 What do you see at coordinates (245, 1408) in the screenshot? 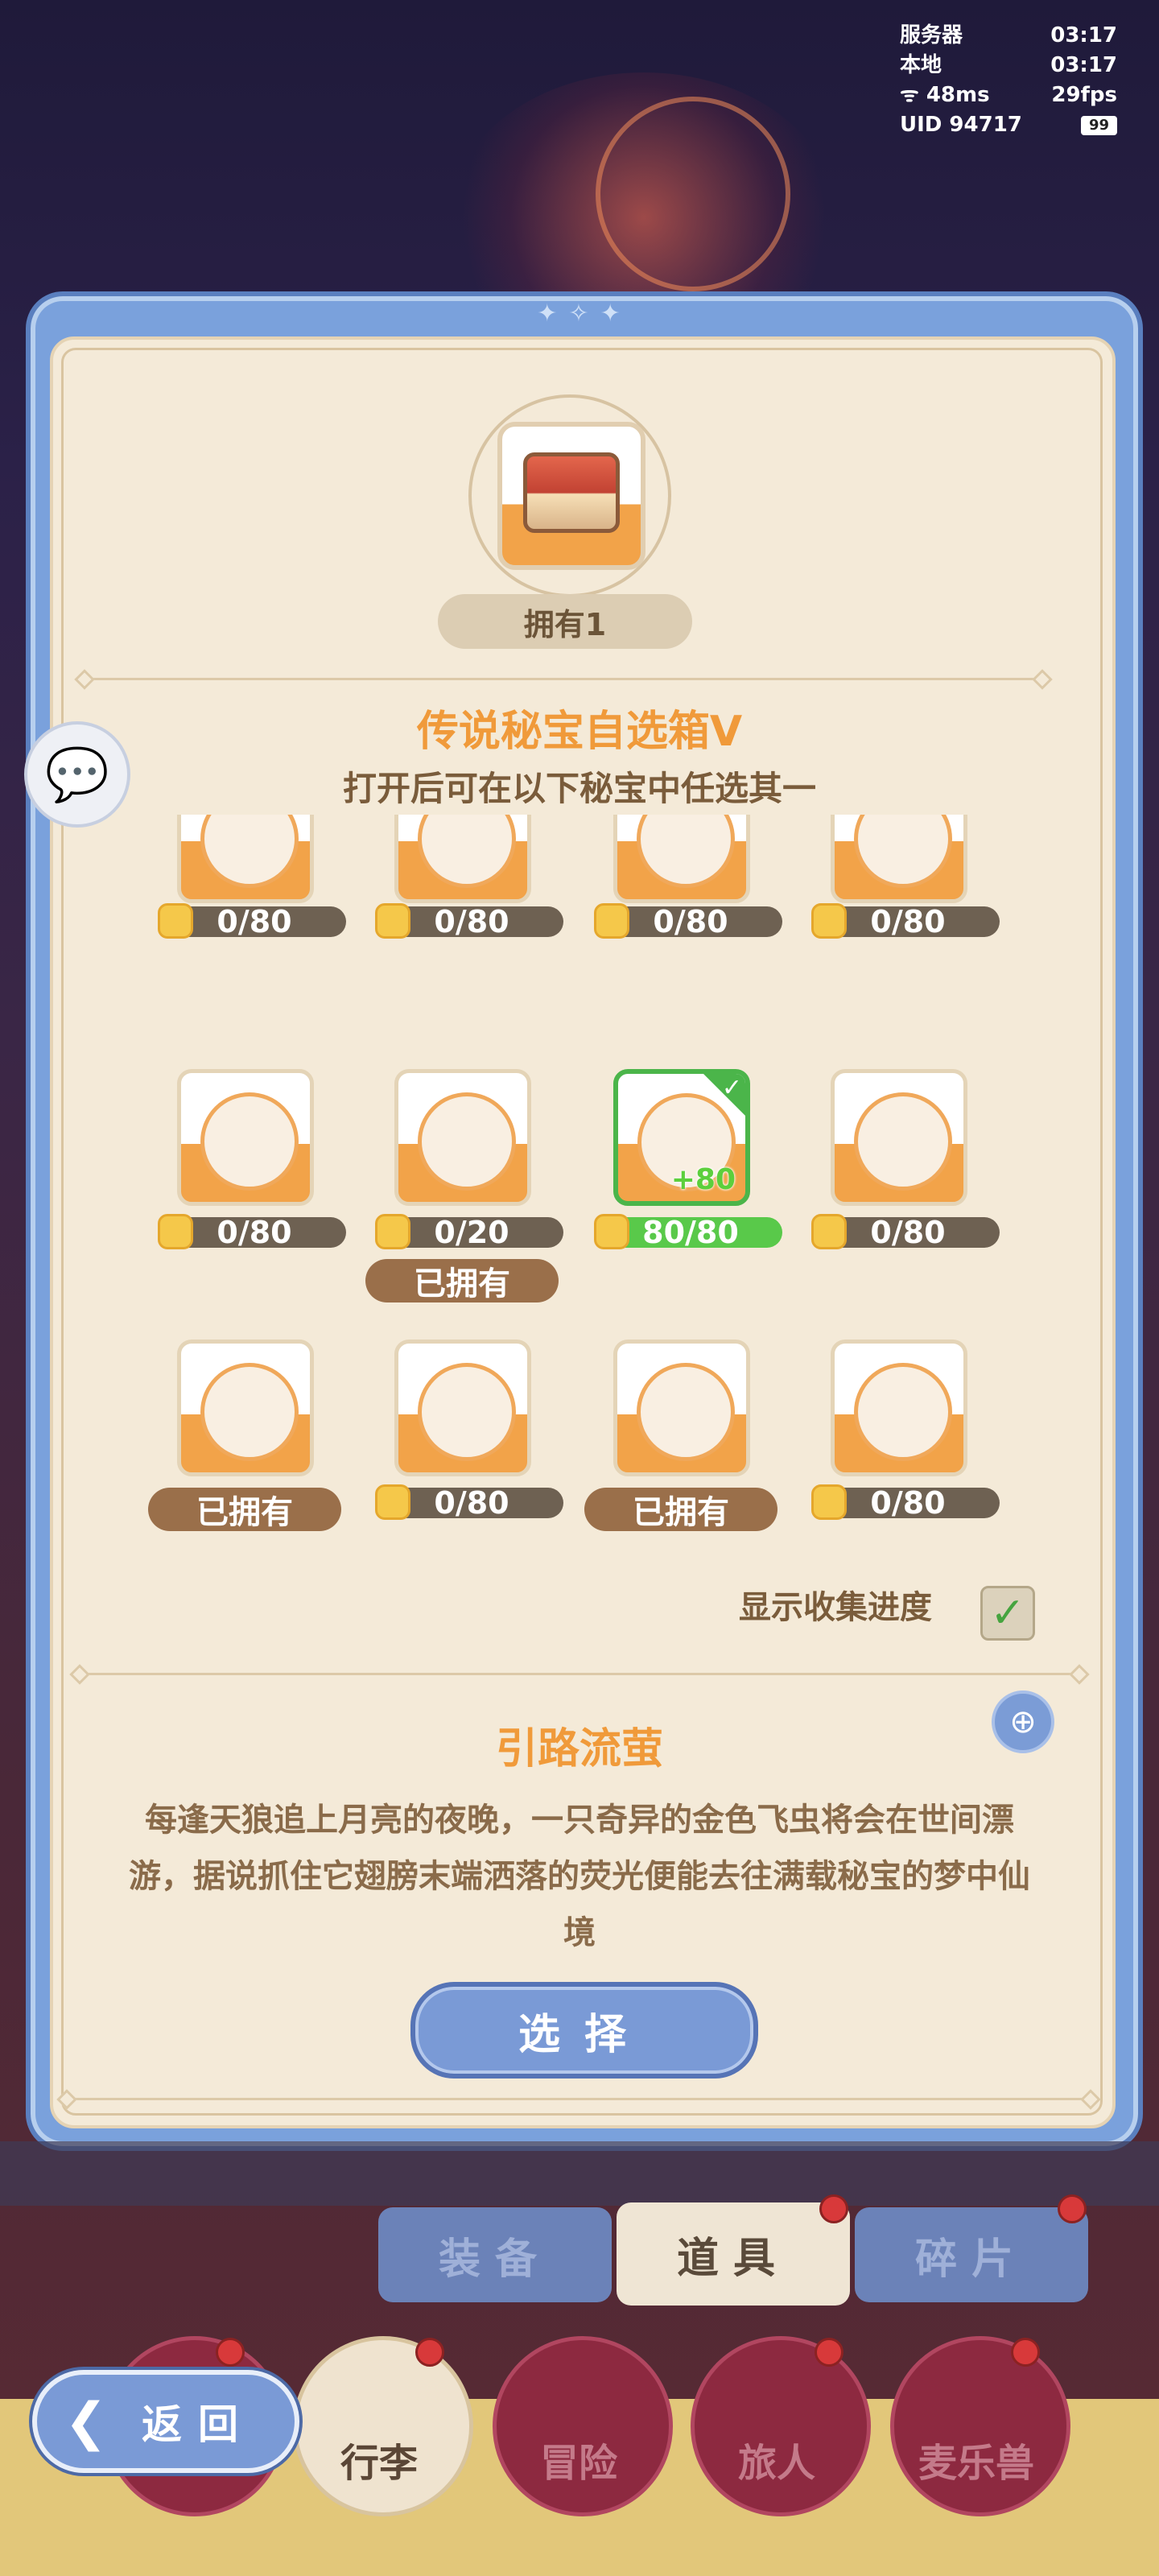
I see `globe-treasure-icon` at bounding box center [245, 1408].